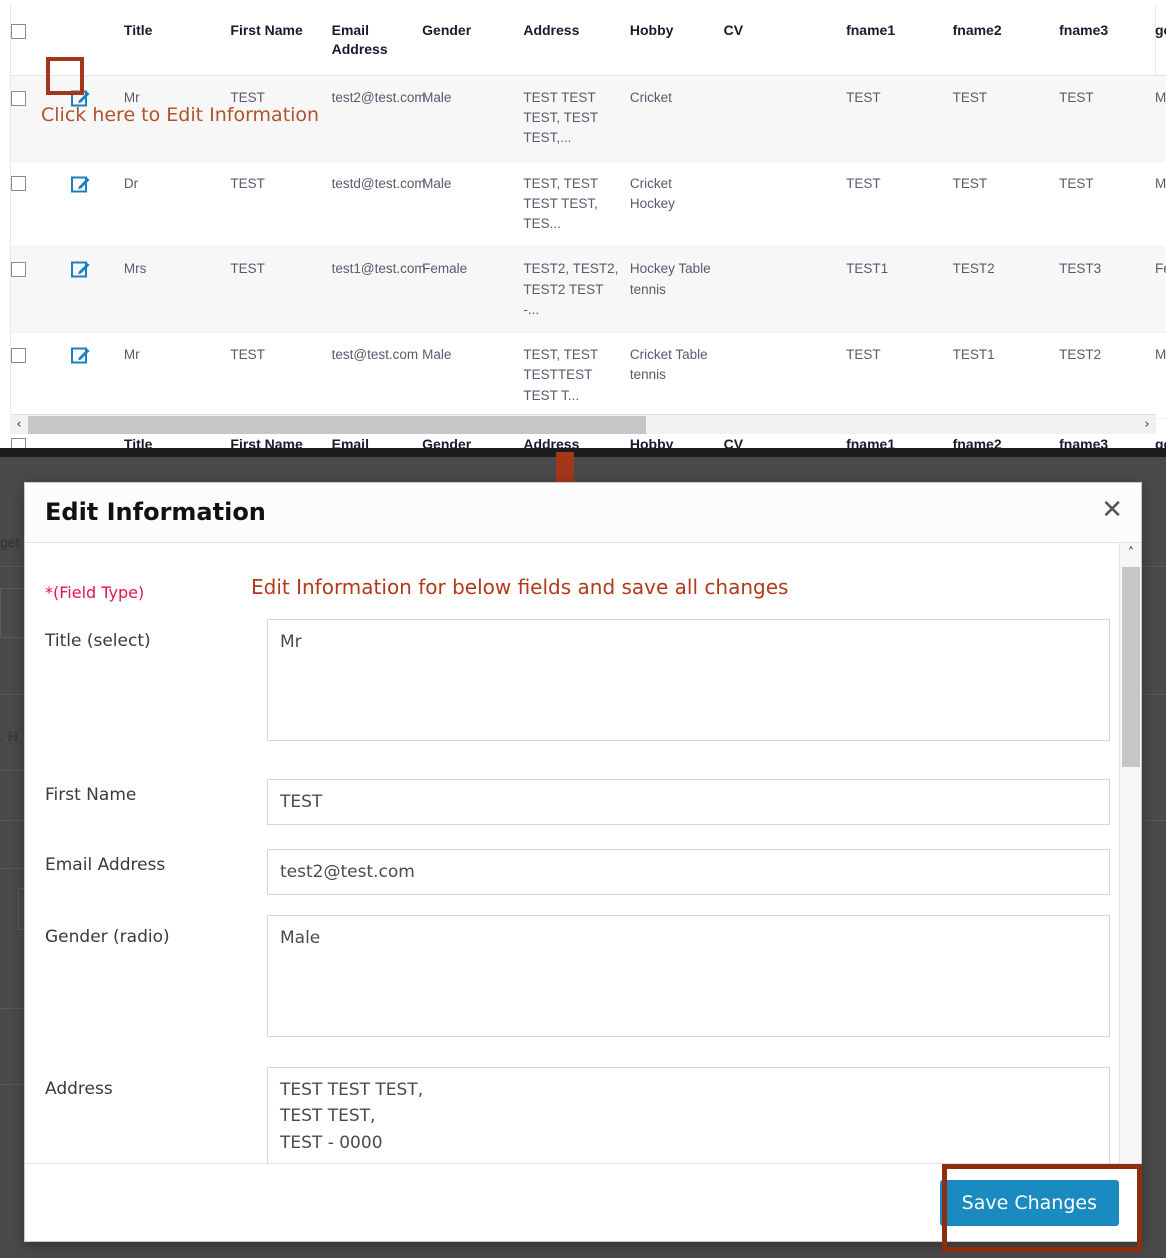 Image resolution: width=1166 pixels, height=1258 pixels. Describe the element at coordinates (688, 802) in the screenshot. I see `field-first-name-input` at that location.